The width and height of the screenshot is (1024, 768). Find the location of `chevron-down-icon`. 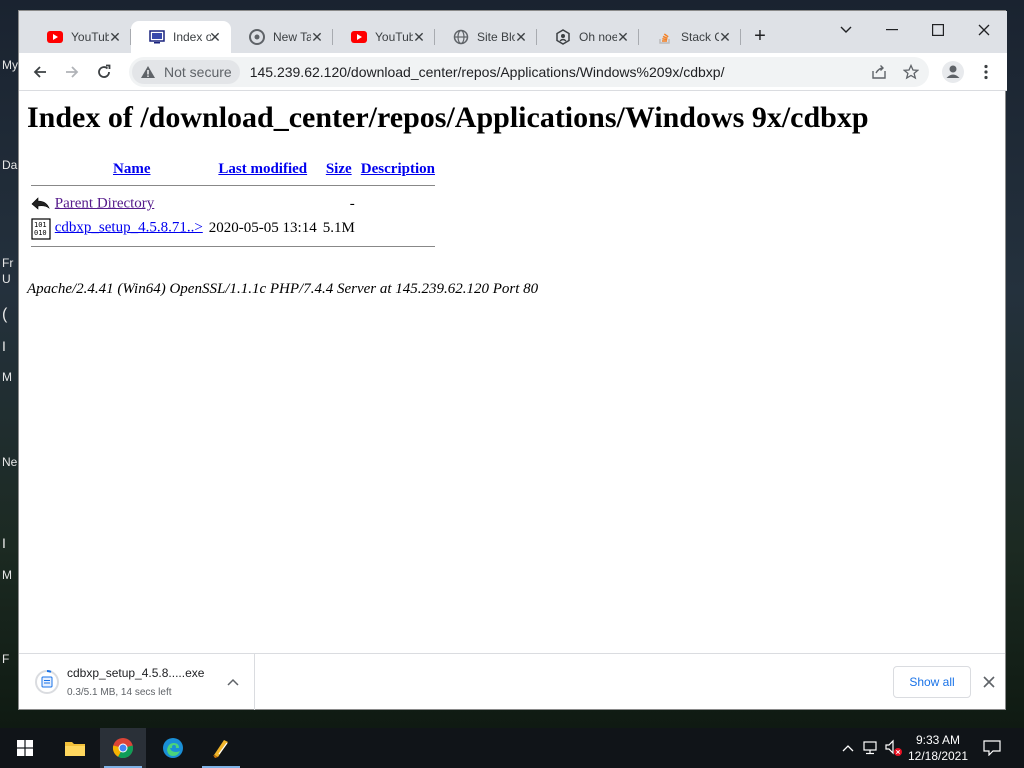

chevron-down-icon is located at coordinates (846, 29).